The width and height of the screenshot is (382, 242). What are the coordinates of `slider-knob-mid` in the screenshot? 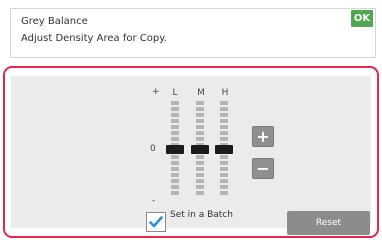 It's located at (200, 149).